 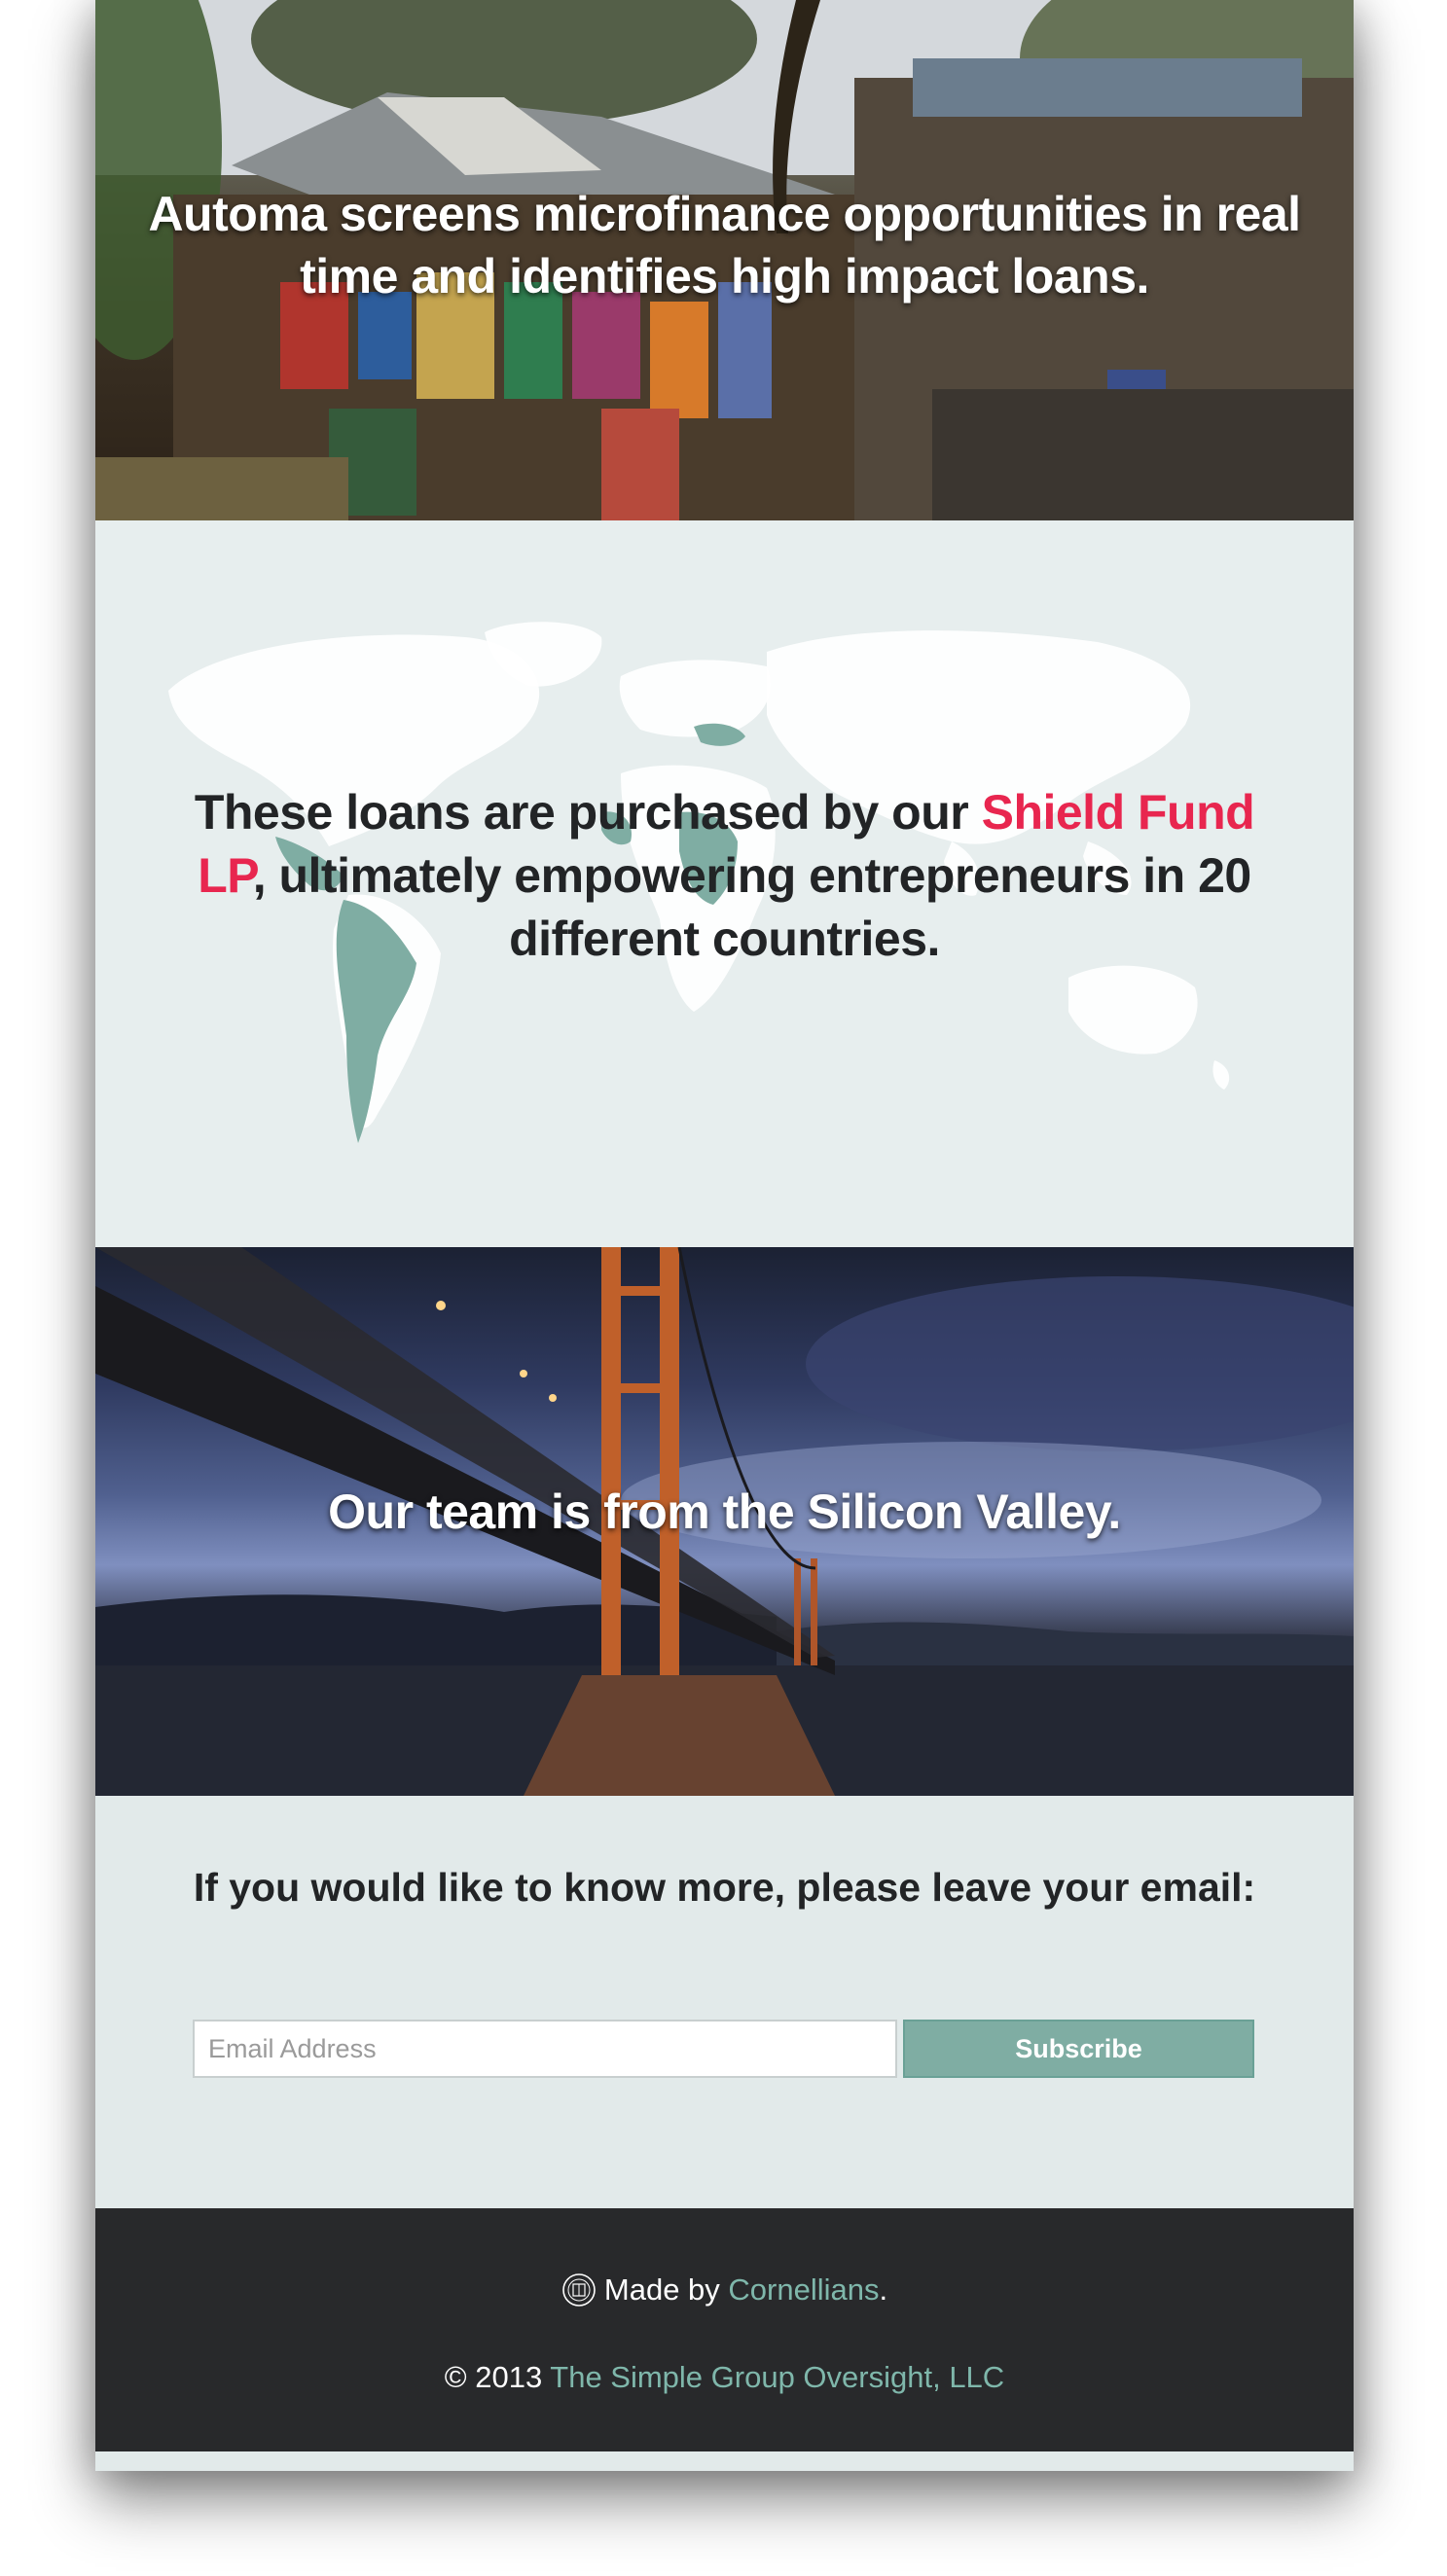 I want to click on copyright-line: © 2013 The Simple Group Oversight, LLC, so click(x=724, y=2377).